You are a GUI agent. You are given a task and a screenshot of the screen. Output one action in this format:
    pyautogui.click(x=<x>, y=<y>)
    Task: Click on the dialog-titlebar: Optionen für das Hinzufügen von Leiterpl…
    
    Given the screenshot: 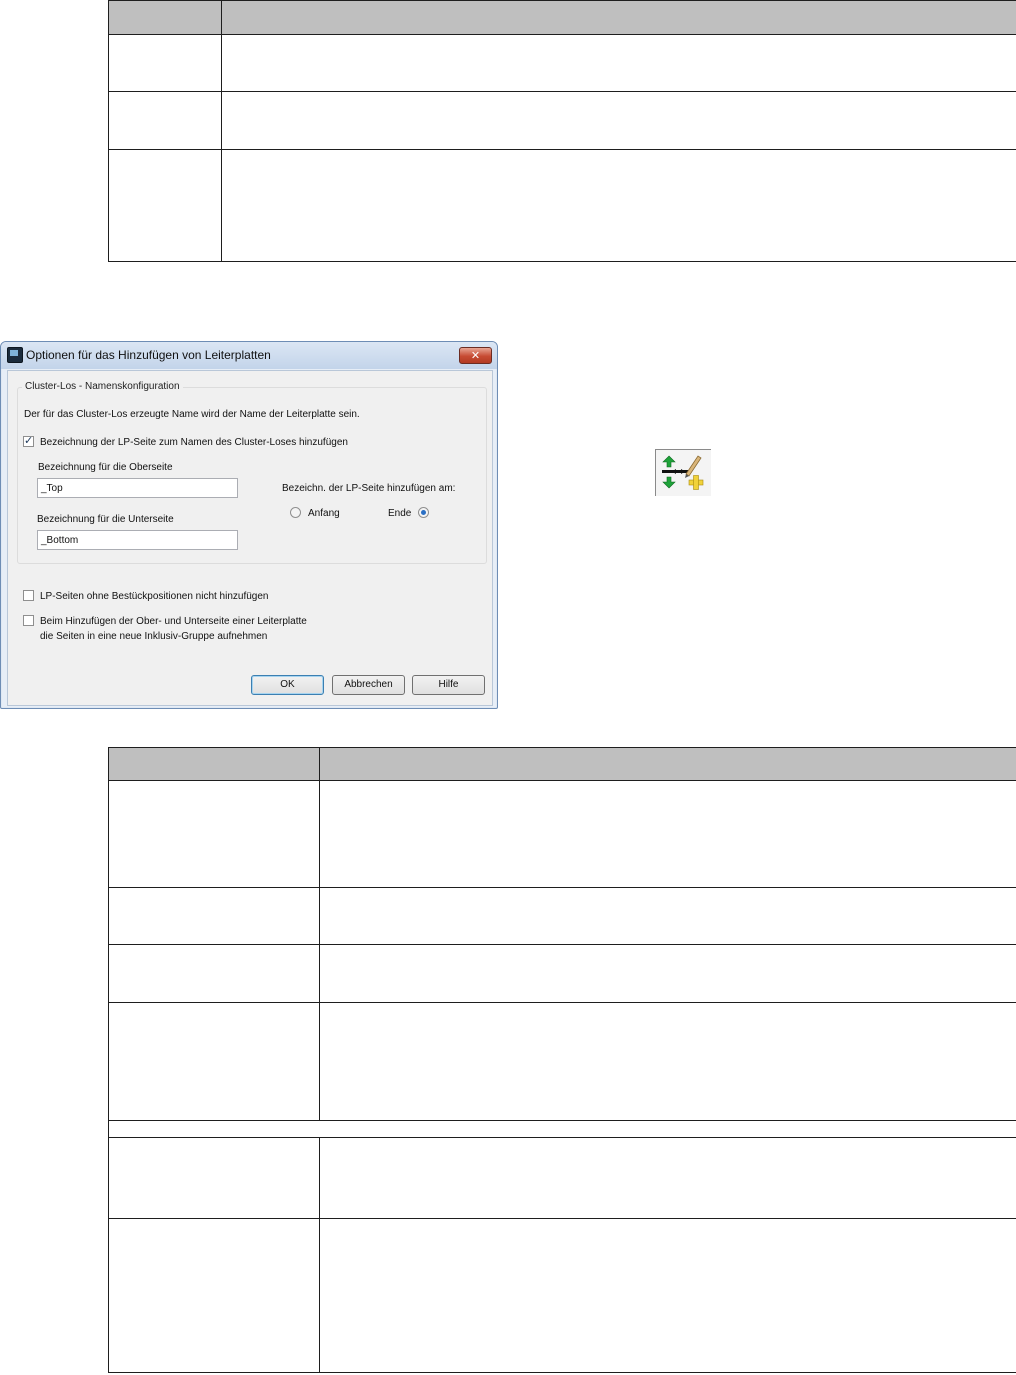 What is the action you would take?
    pyautogui.click(x=249, y=355)
    